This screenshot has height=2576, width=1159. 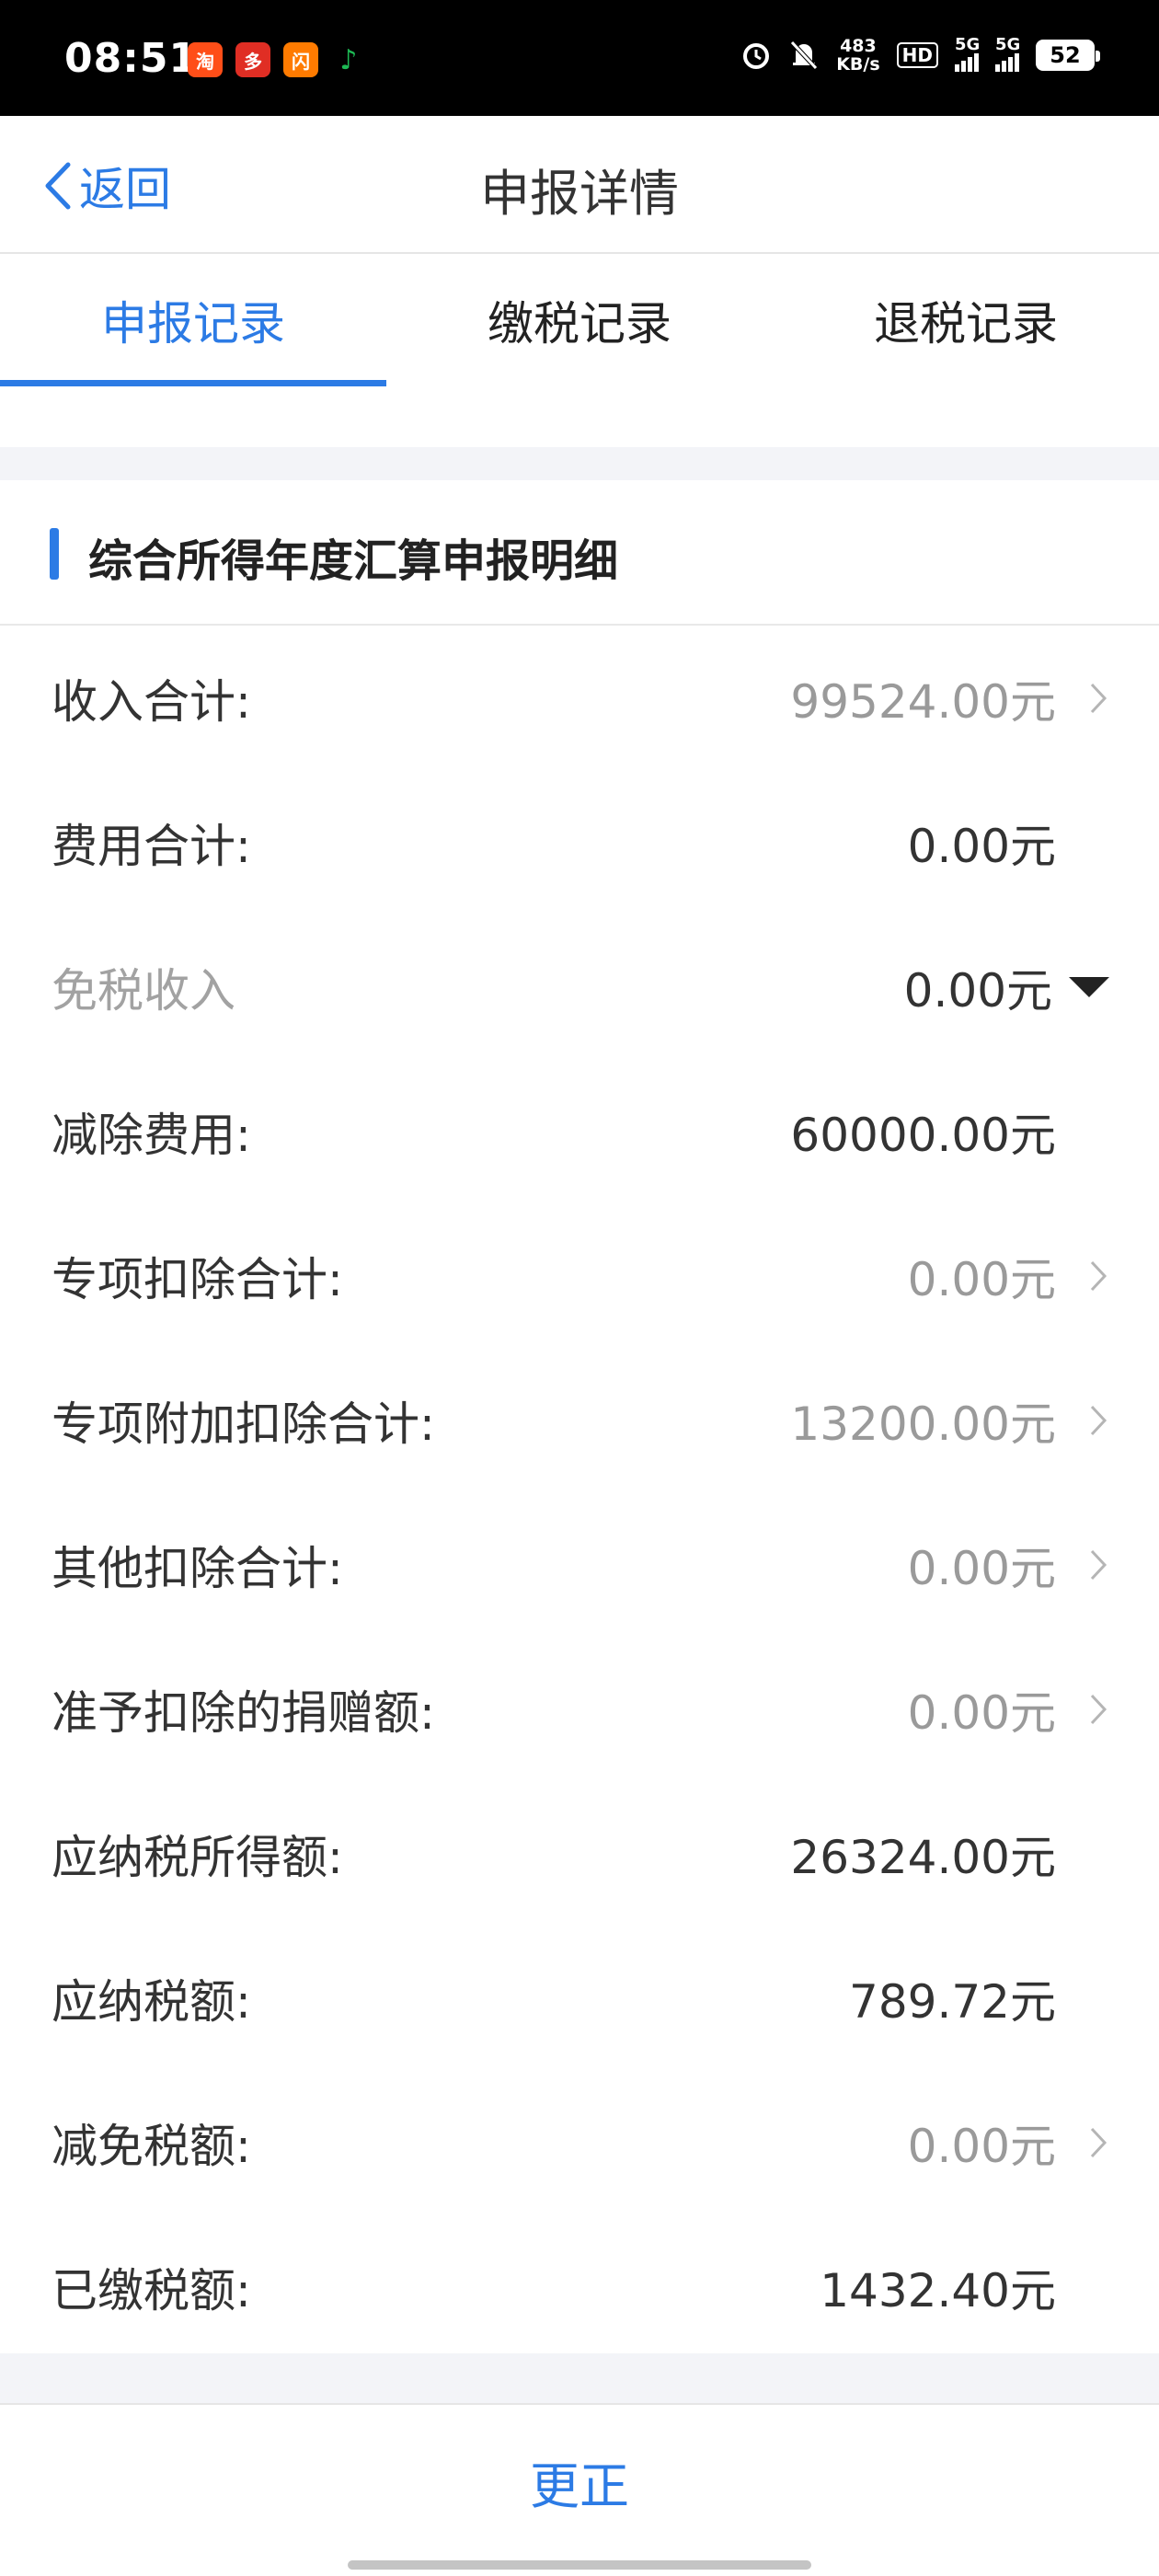 What do you see at coordinates (353, 561) in the screenshot?
I see `section-title: 综合所得年度汇算申报明细` at bounding box center [353, 561].